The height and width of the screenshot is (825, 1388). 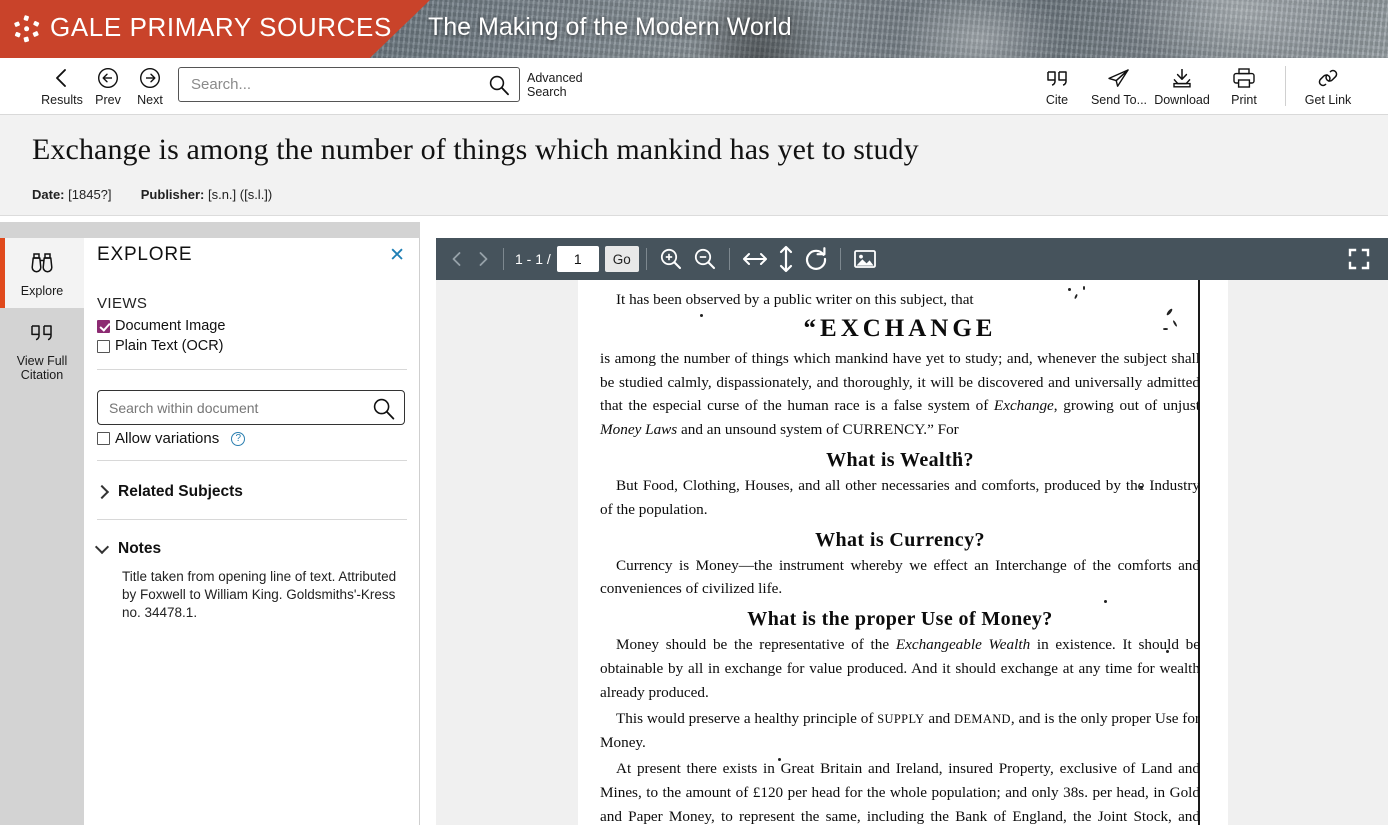 What do you see at coordinates (1244, 79) in the screenshot?
I see `printer-icon` at bounding box center [1244, 79].